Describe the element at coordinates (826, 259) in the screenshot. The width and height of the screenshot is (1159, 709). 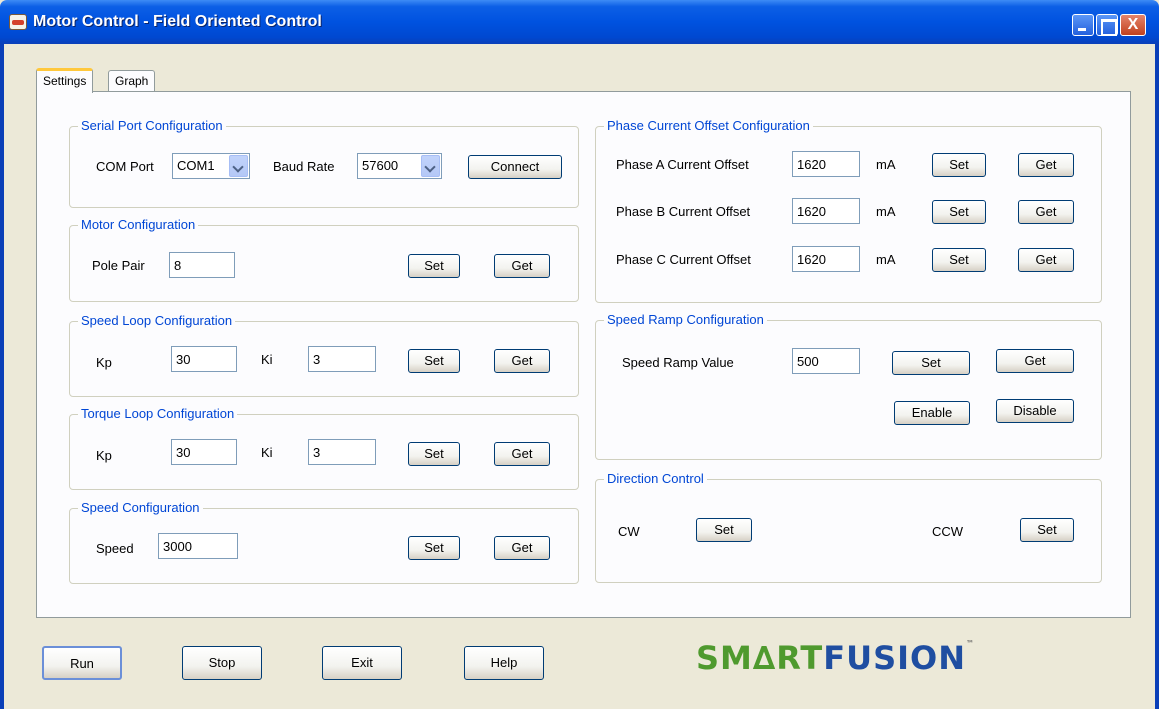
I see `phase-c-input` at that location.